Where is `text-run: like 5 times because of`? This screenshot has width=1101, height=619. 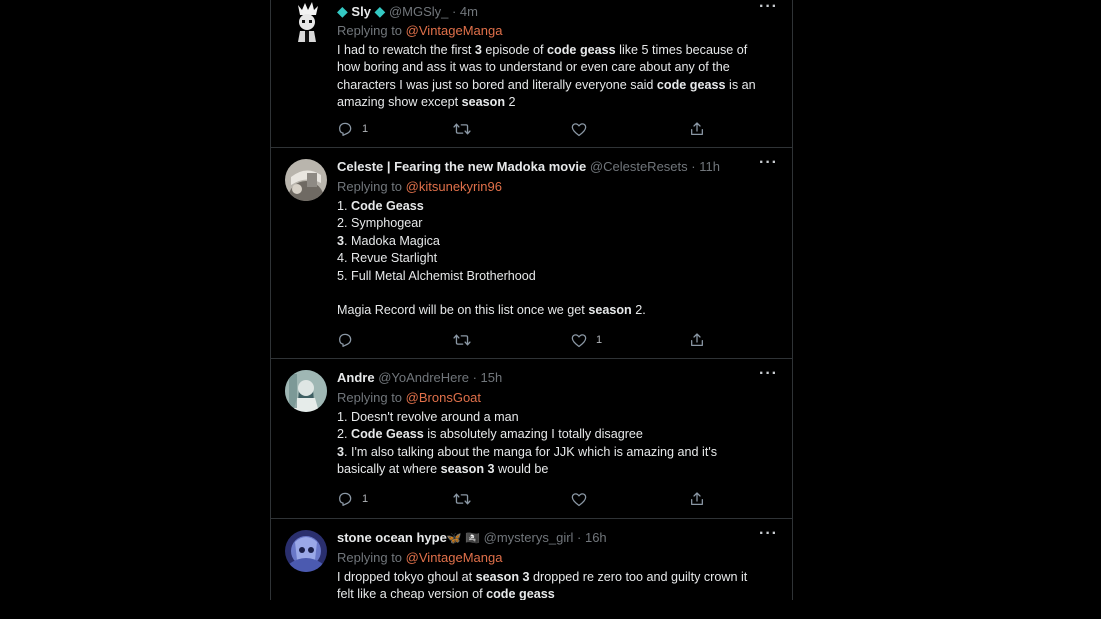 text-run: like 5 times because of is located at coordinates (681, 50).